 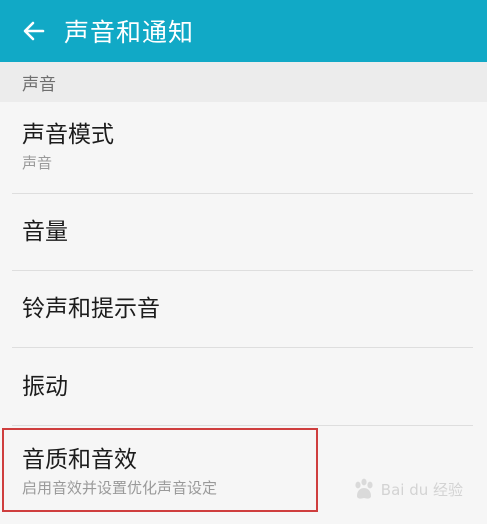 What do you see at coordinates (243, 31) in the screenshot?
I see `app-bar: 声音和通知` at bounding box center [243, 31].